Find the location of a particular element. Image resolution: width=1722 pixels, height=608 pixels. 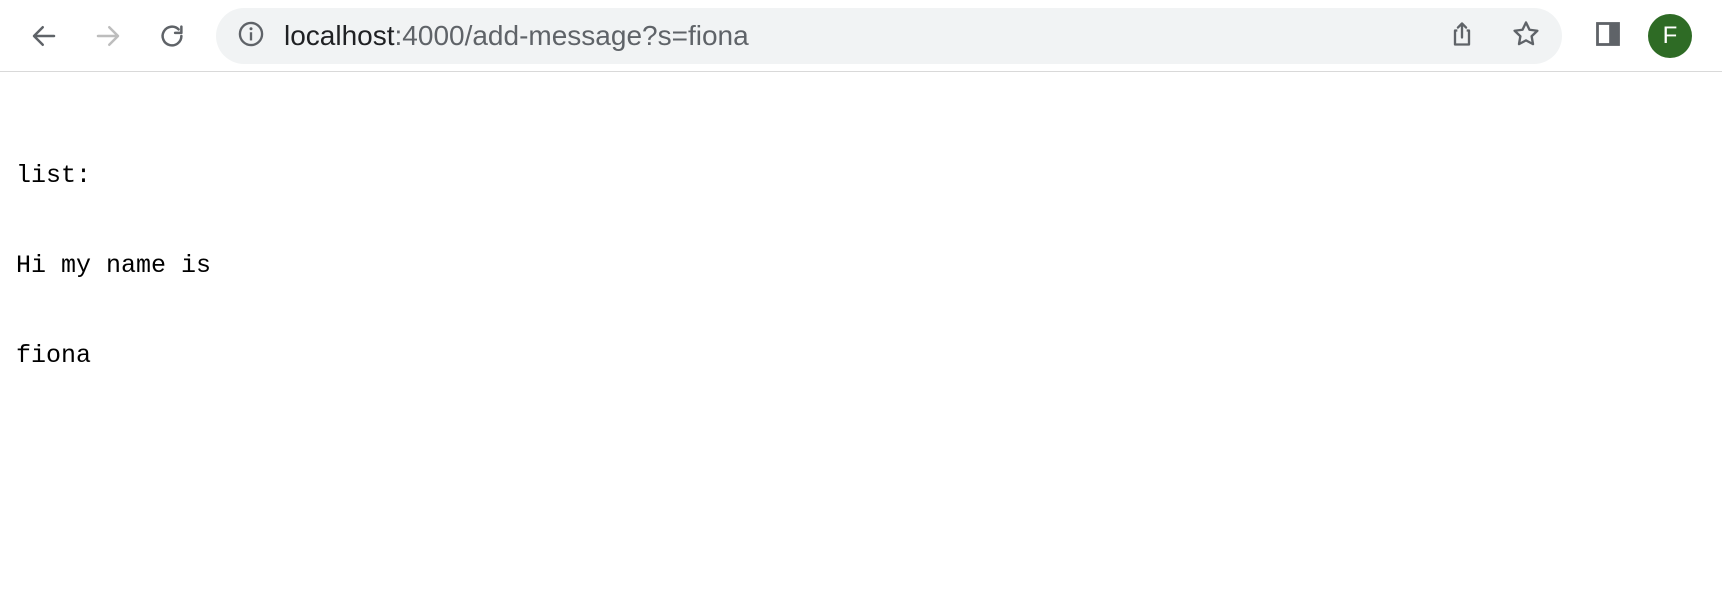

share-icon is located at coordinates (1462, 36).